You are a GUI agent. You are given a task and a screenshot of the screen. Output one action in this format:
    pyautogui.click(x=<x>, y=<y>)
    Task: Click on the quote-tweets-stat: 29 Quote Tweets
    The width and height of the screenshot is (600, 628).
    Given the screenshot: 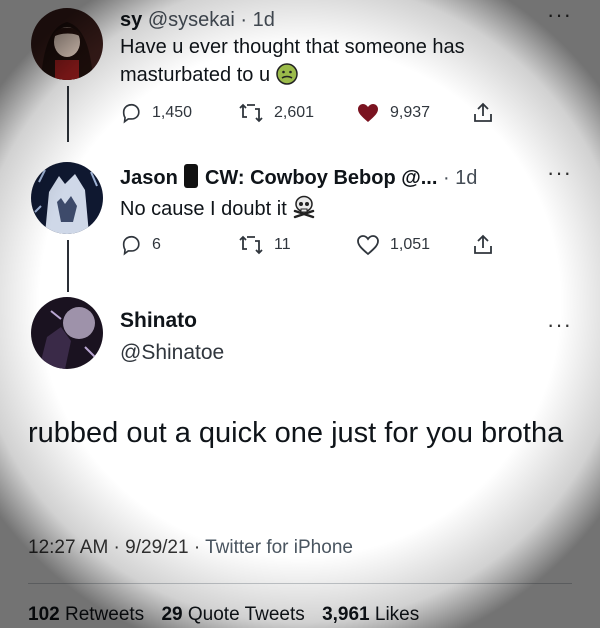 What is the action you would take?
    pyautogui.click(x=232, y=614)
    